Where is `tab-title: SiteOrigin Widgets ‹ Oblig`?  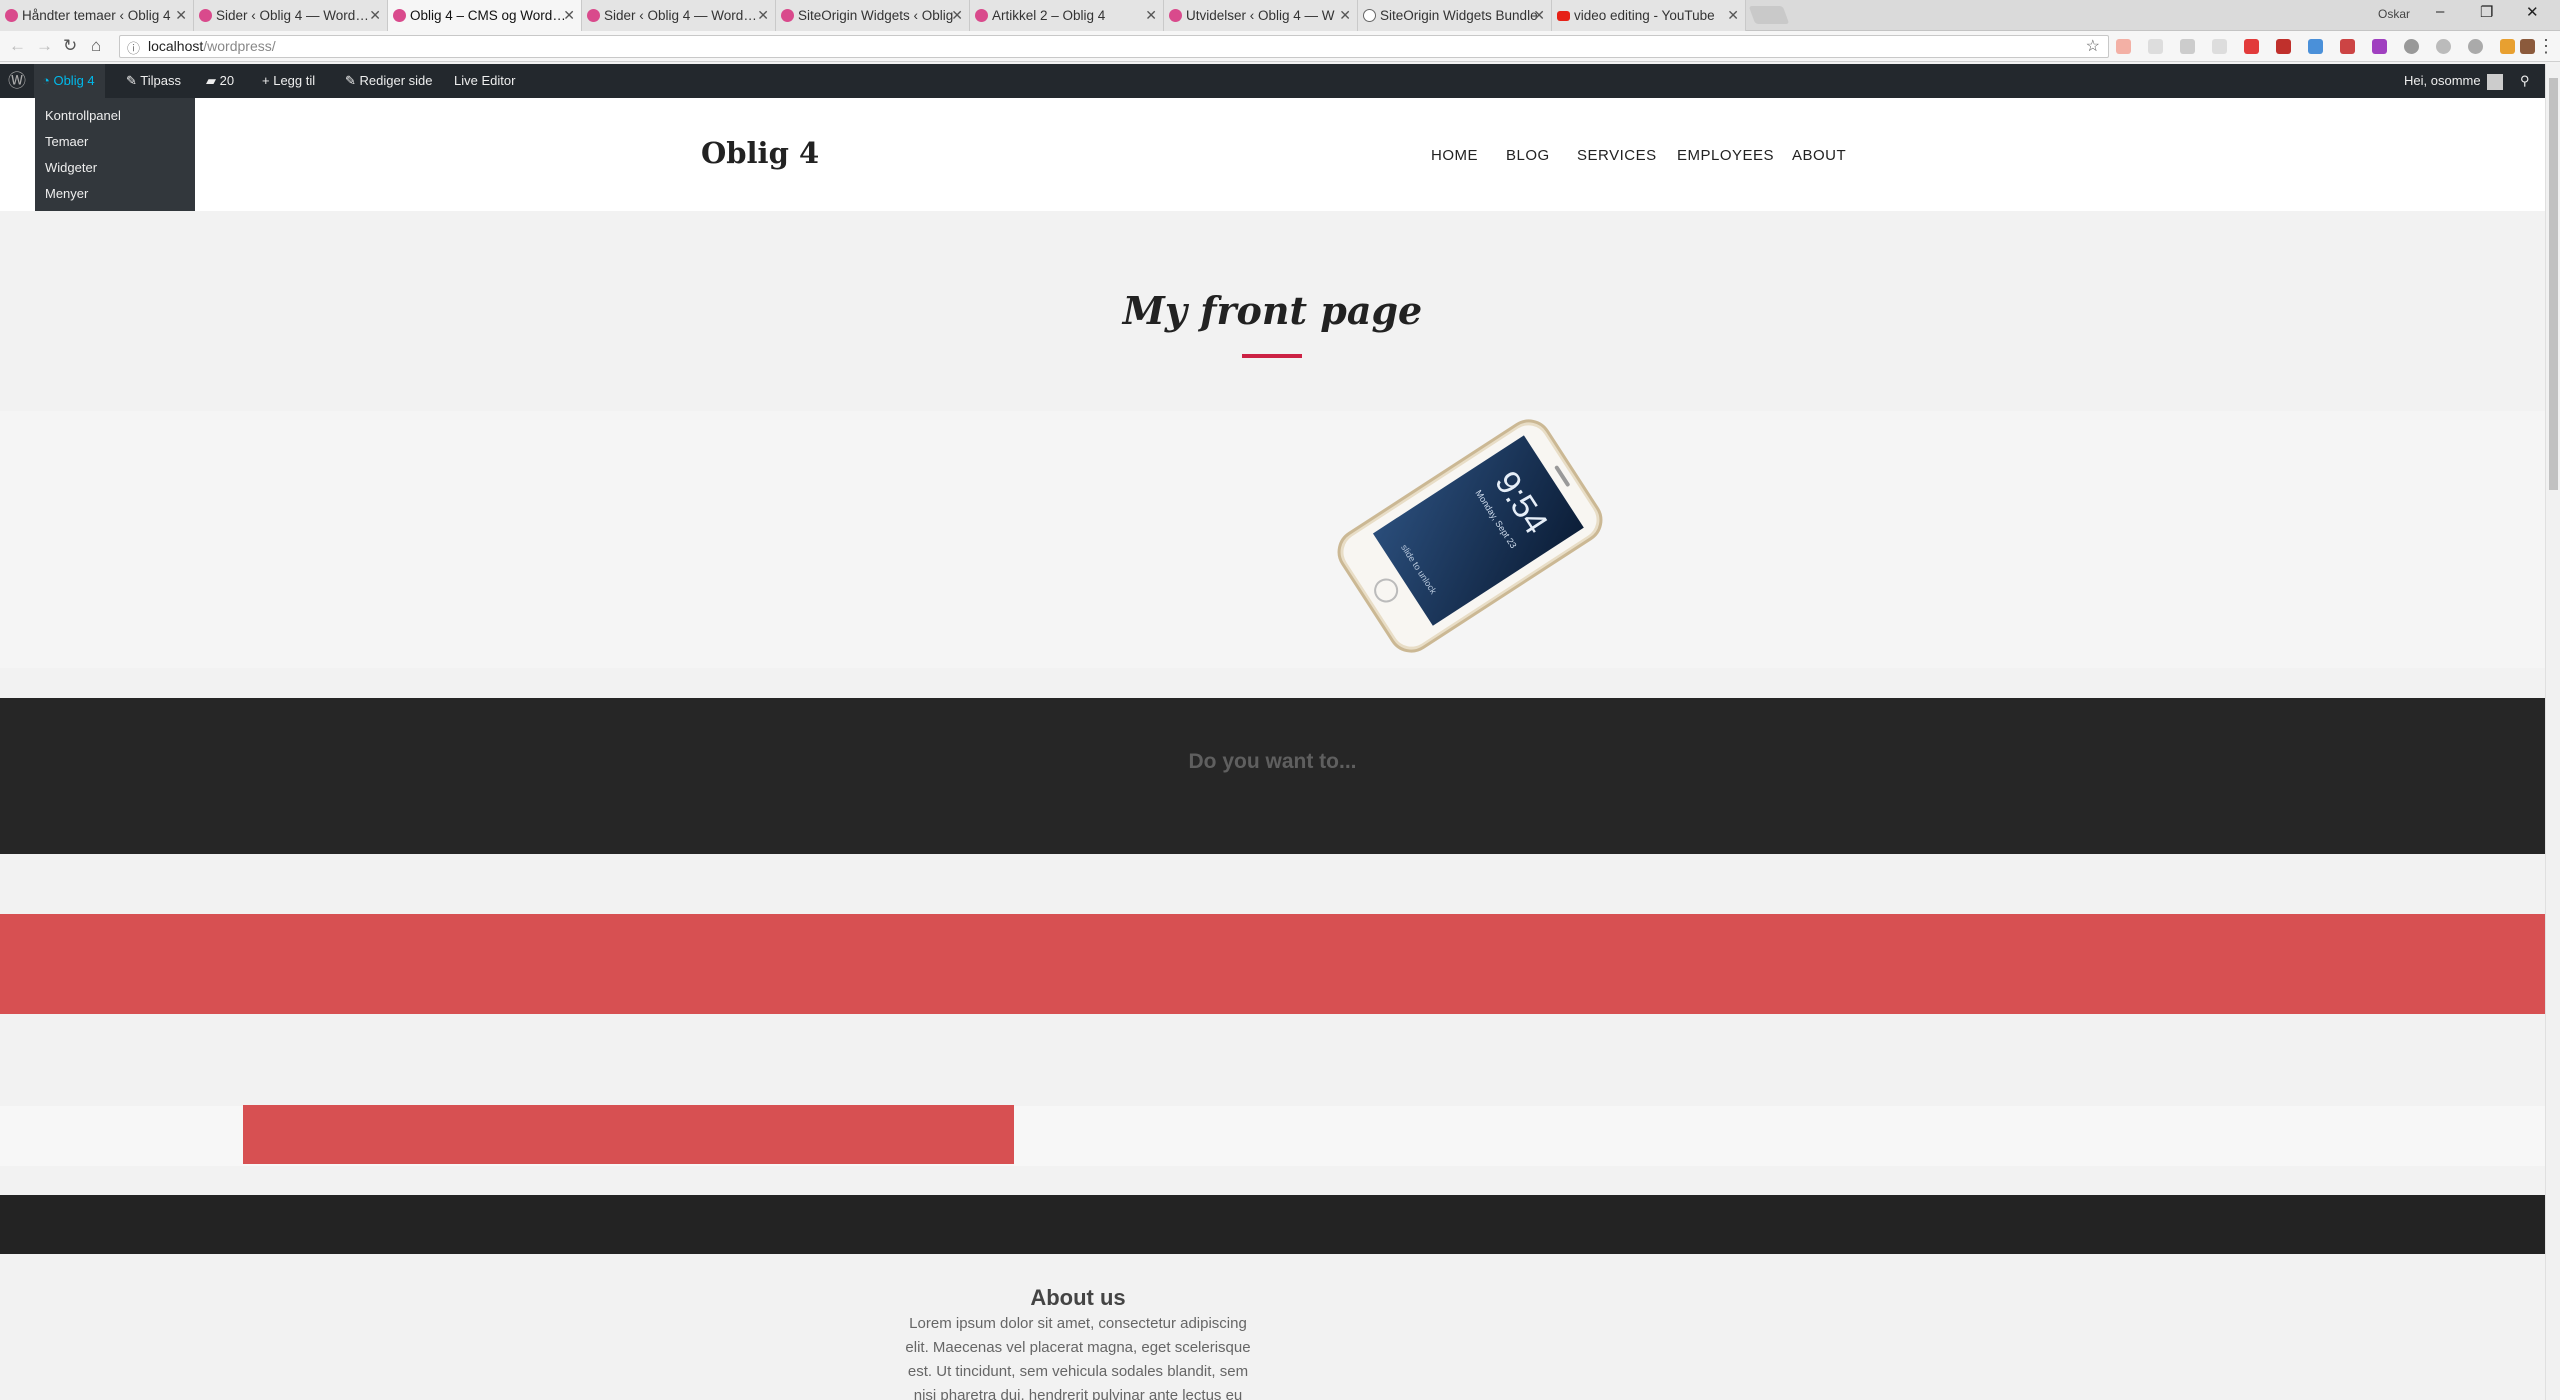
tab-title: SiteOrigin Widgets ‹ Oblig is located at coordinates (876, 15).